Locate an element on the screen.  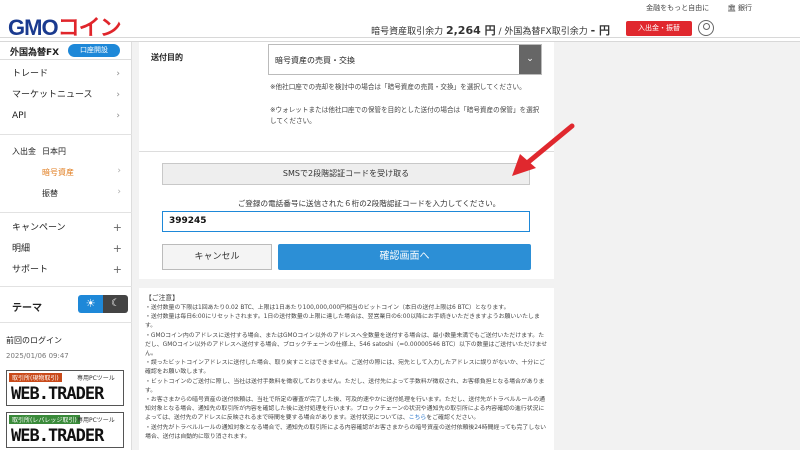
top-link-bank: 🏛 銀行 is located at coordinates (739, 8).